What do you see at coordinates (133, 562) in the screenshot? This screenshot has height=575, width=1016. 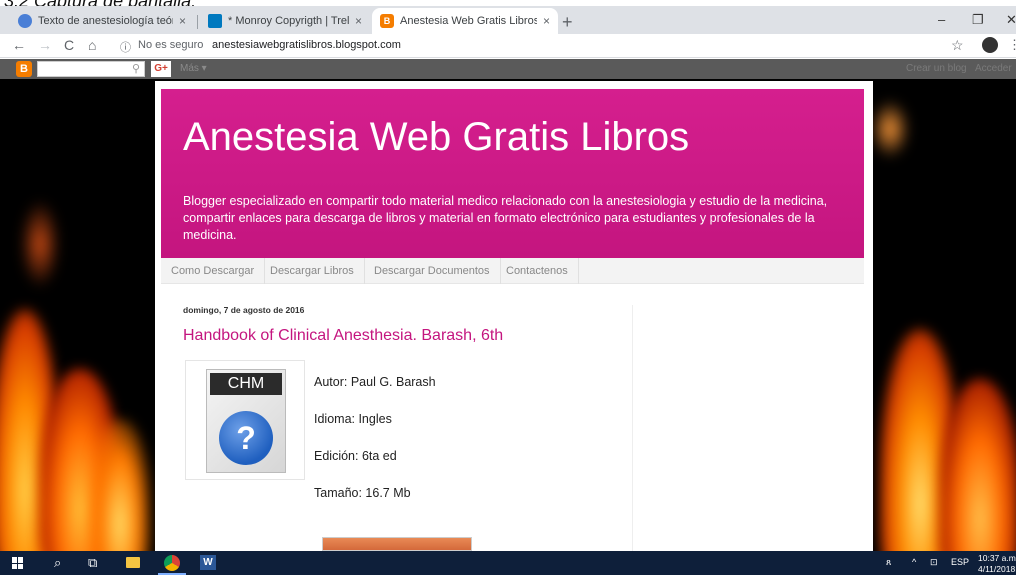 I see `file-explorer-icon` at bounding box center [133, 562].